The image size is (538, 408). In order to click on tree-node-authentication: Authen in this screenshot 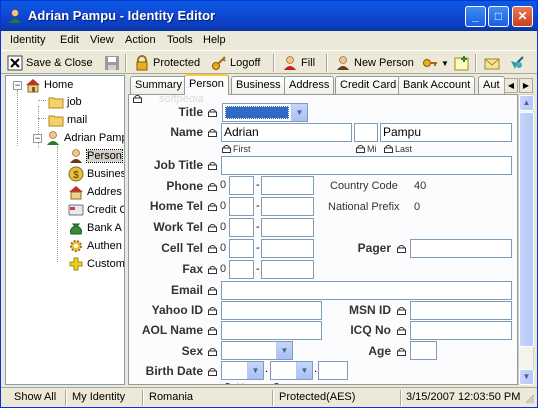, I will do `click(95, 246)`.